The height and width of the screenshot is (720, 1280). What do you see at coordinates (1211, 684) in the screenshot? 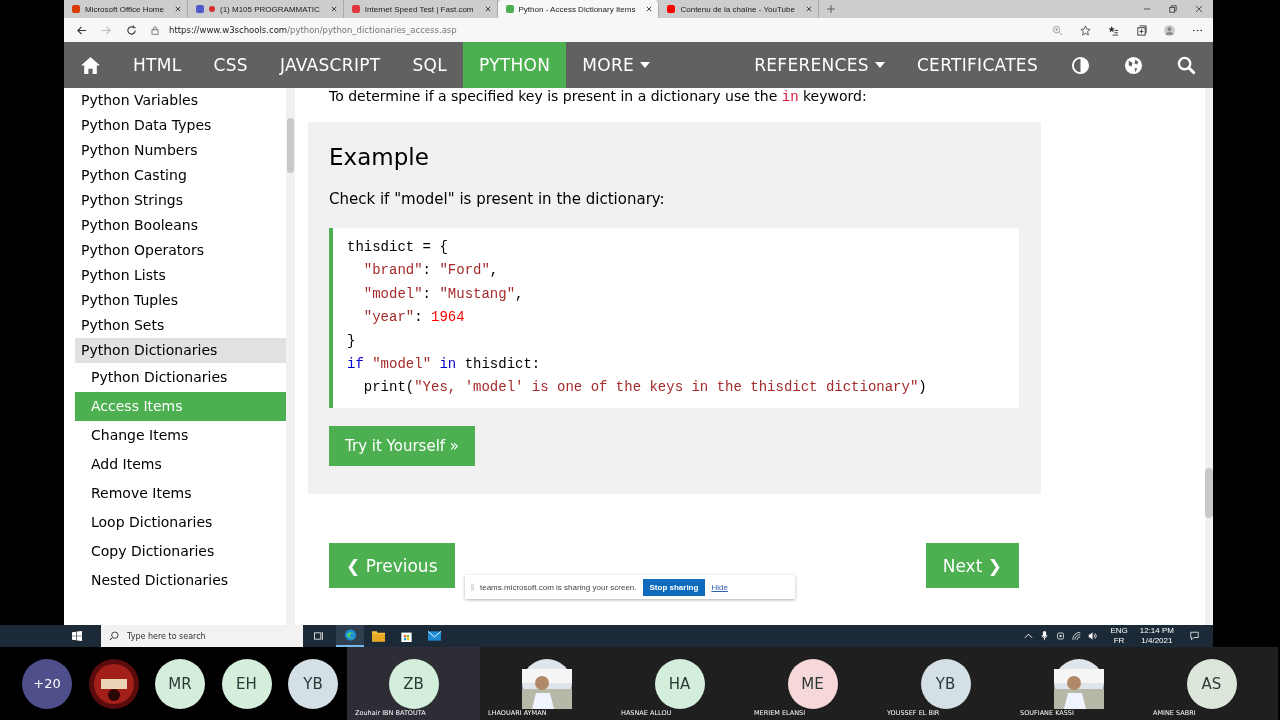
I see `participant-avatar: AS` at bounding box center [1211, 684].